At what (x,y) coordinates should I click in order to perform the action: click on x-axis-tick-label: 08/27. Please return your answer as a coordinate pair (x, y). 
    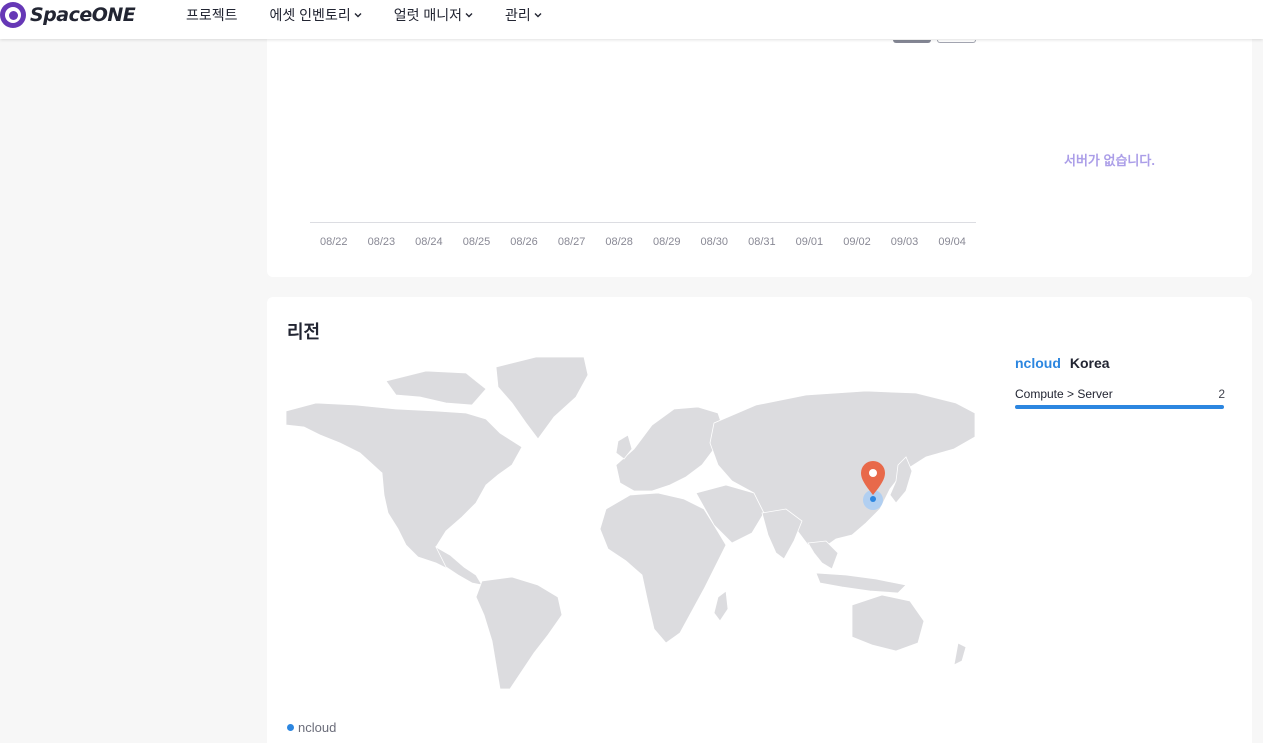
    Looking at the image, I should click on (571, 242).